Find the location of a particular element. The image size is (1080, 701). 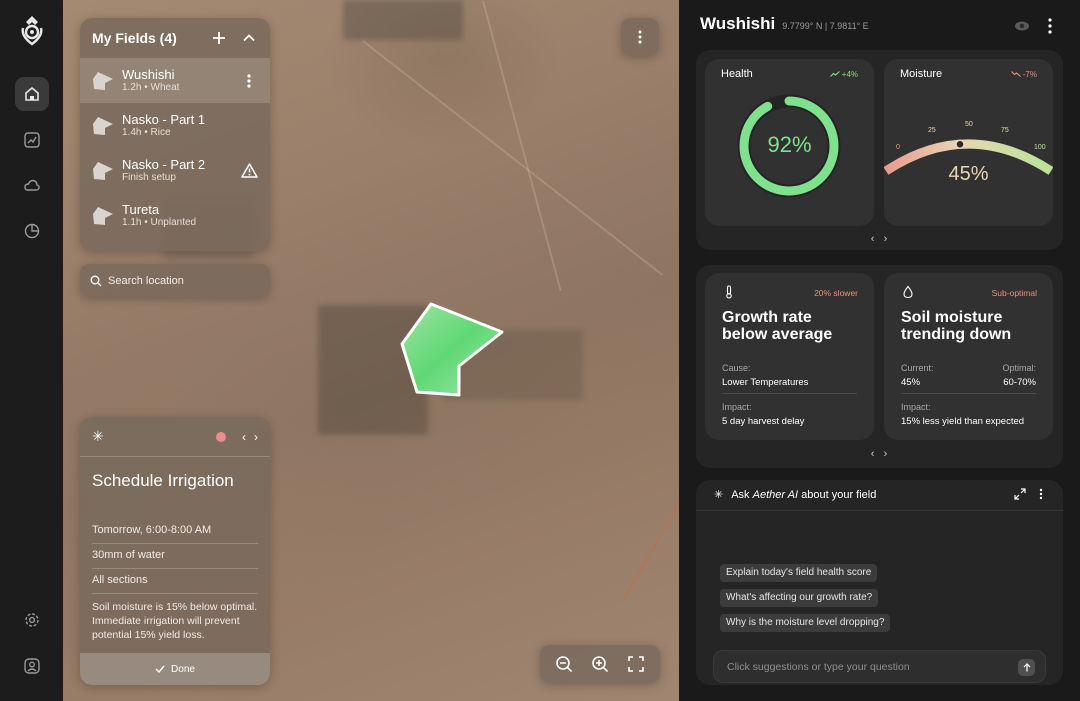

search-location-input: Search location is located at coordinates (175, 280).